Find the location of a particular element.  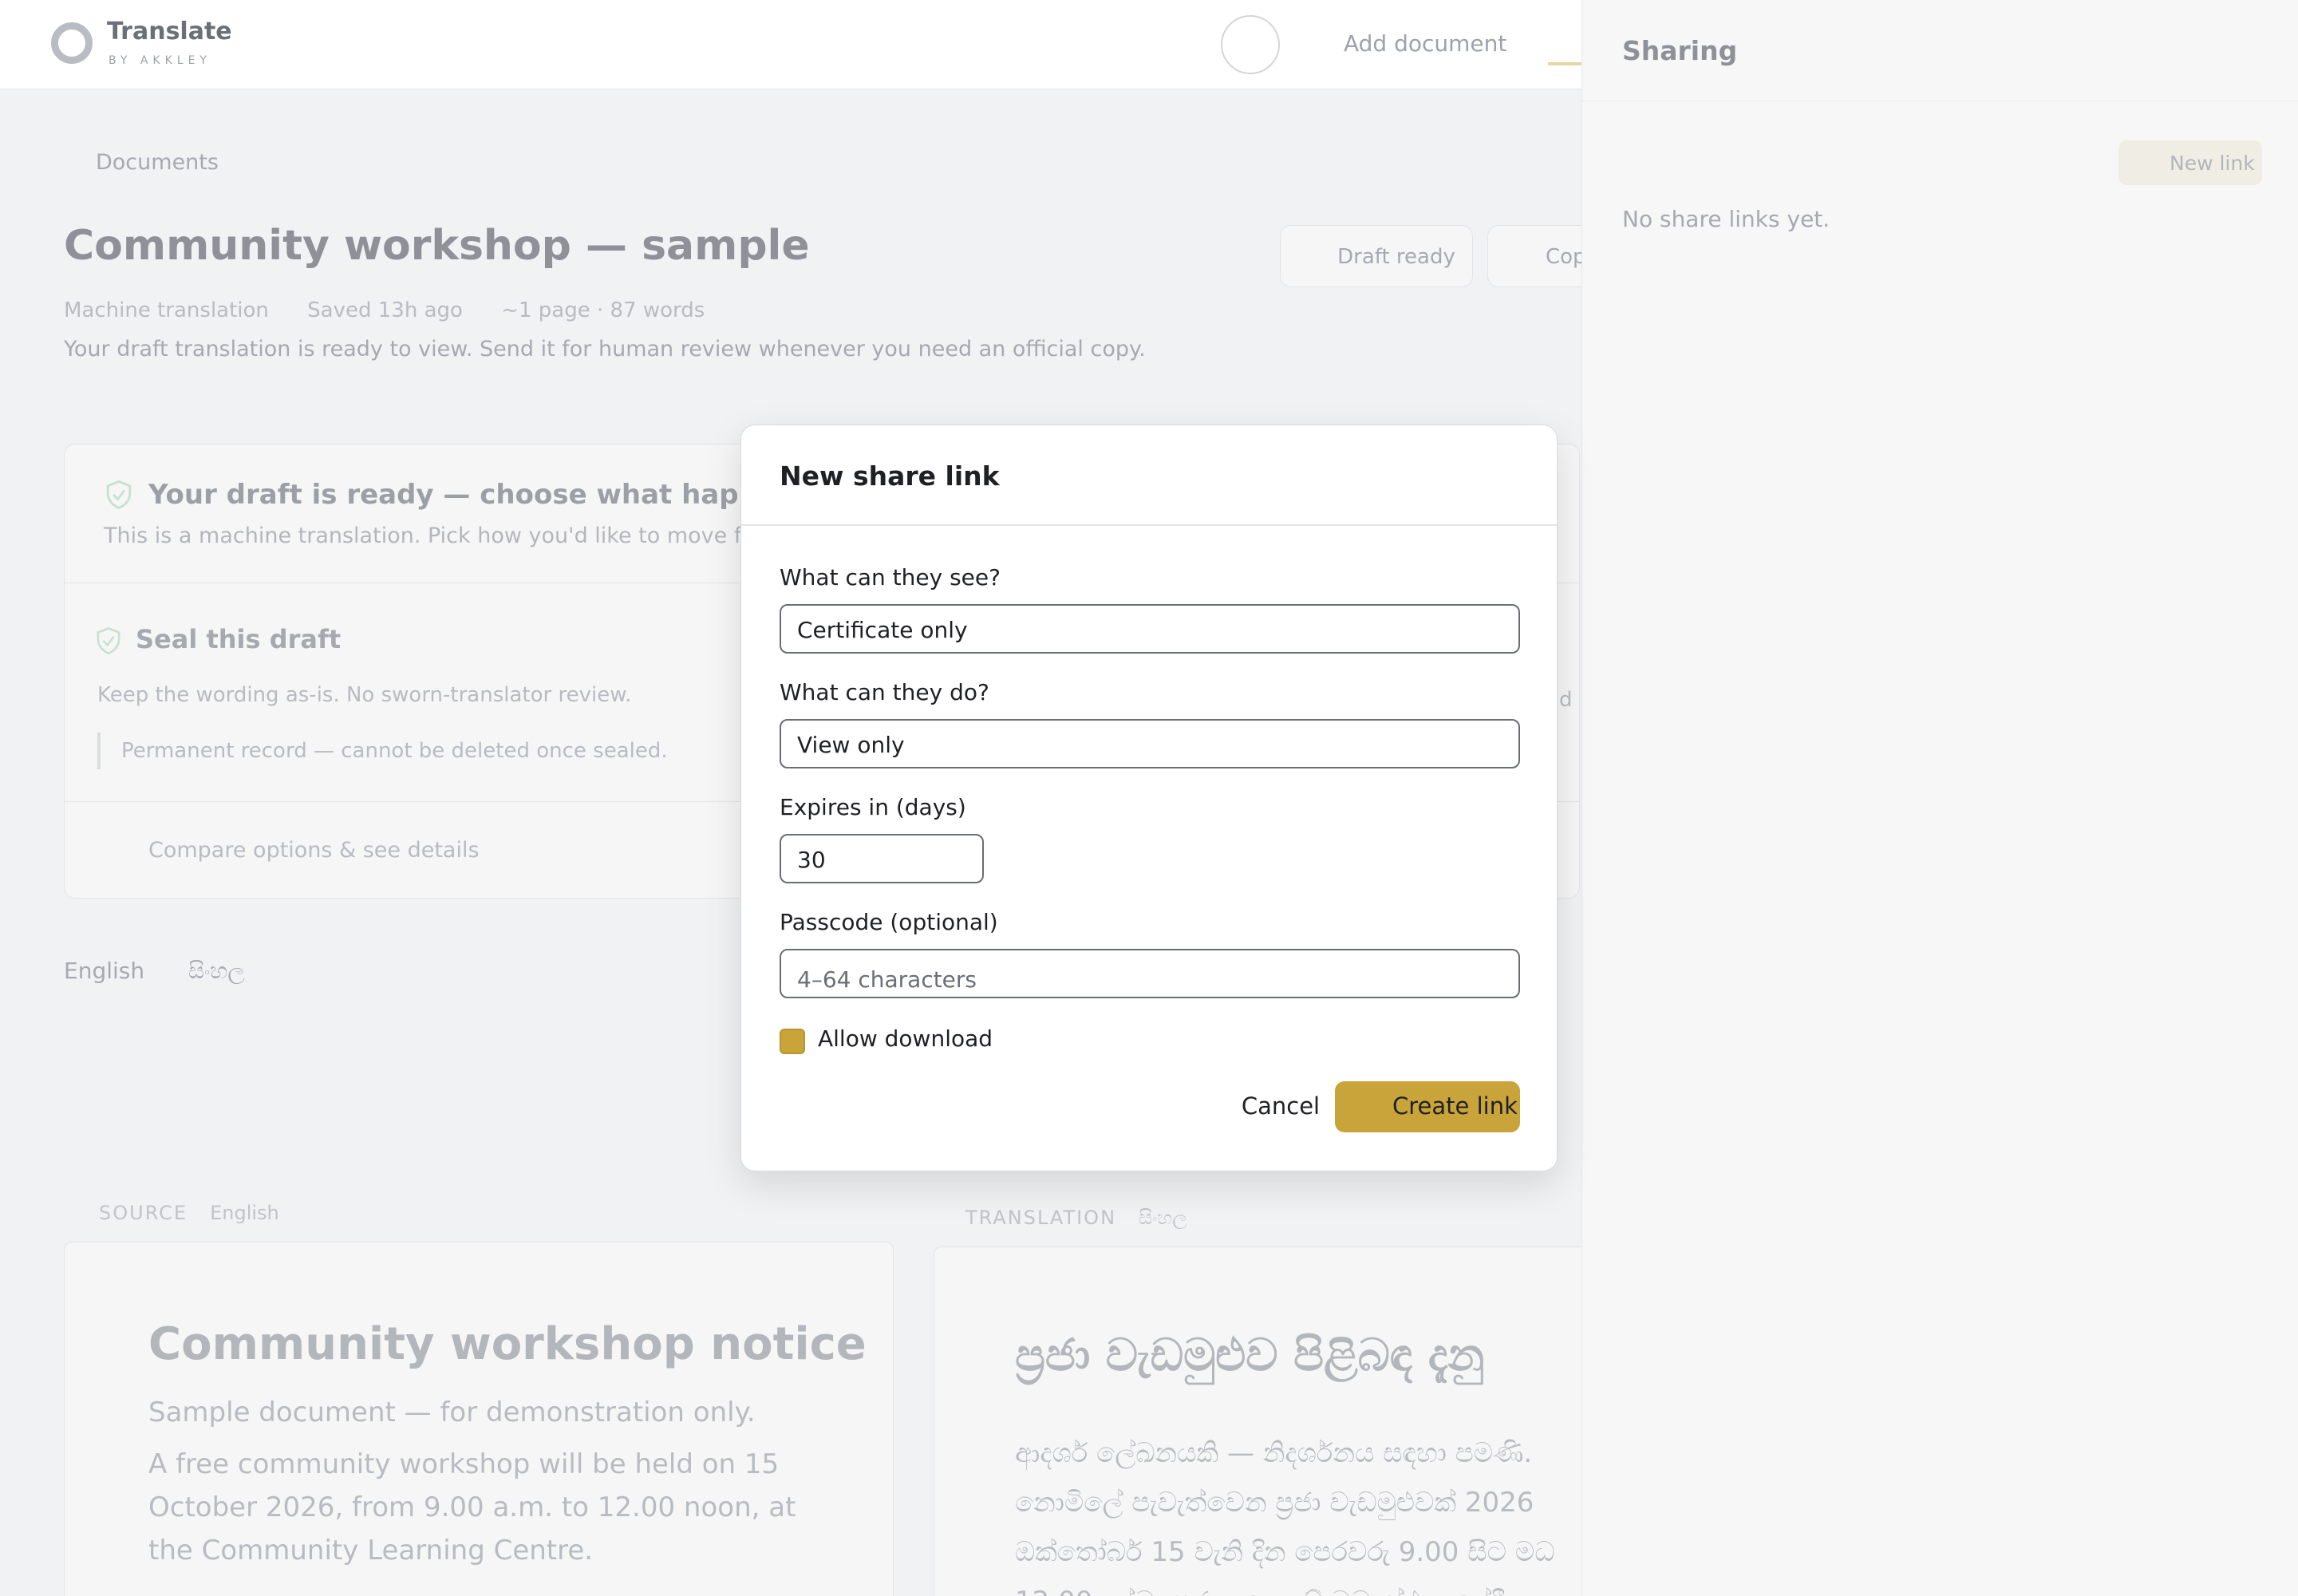

translation-pane-label: TRANSLATION සිංහල is located at coordinates (1076, 1218).